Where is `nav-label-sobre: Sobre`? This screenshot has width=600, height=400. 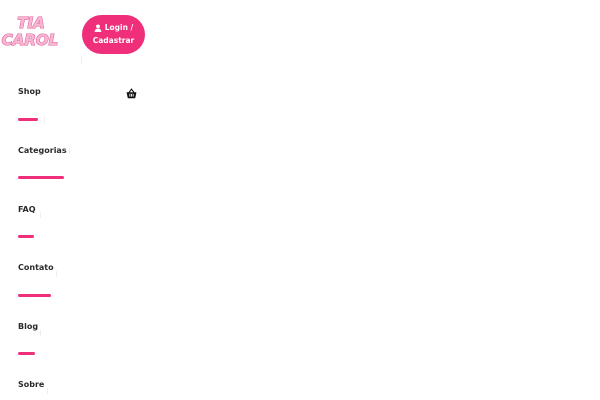 nav-label-sobre: Sobre is located at coordinates (31, 384).